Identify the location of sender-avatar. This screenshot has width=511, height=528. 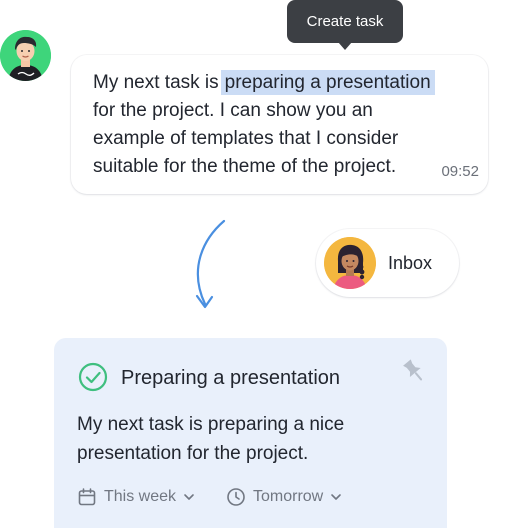
(25, 55).